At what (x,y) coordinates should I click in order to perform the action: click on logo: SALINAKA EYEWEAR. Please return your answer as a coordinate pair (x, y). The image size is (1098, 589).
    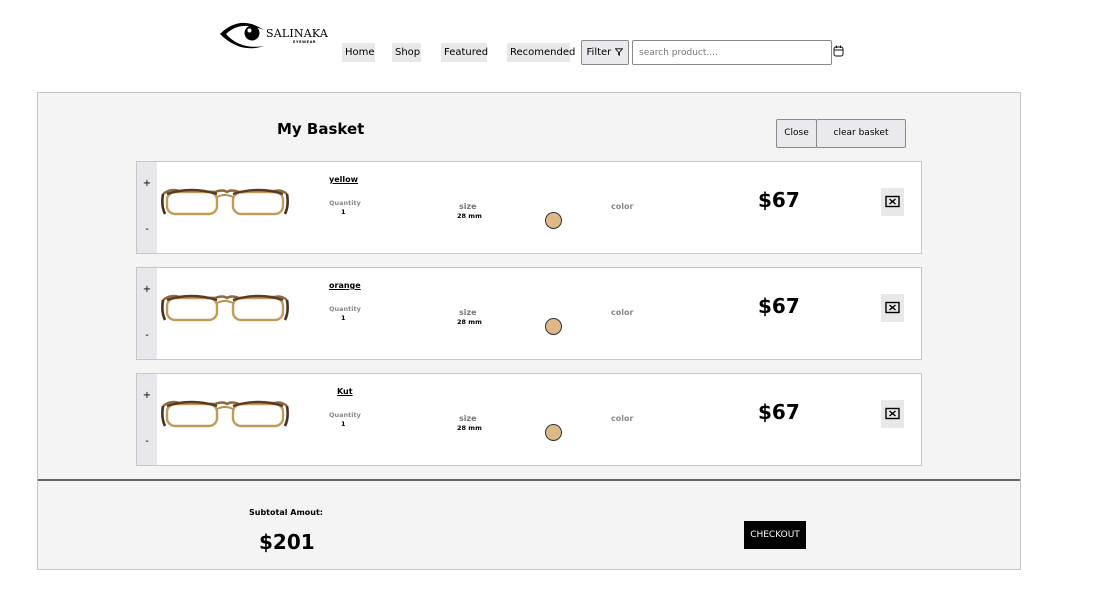
    Looking at the image, I should click on (273, 34).